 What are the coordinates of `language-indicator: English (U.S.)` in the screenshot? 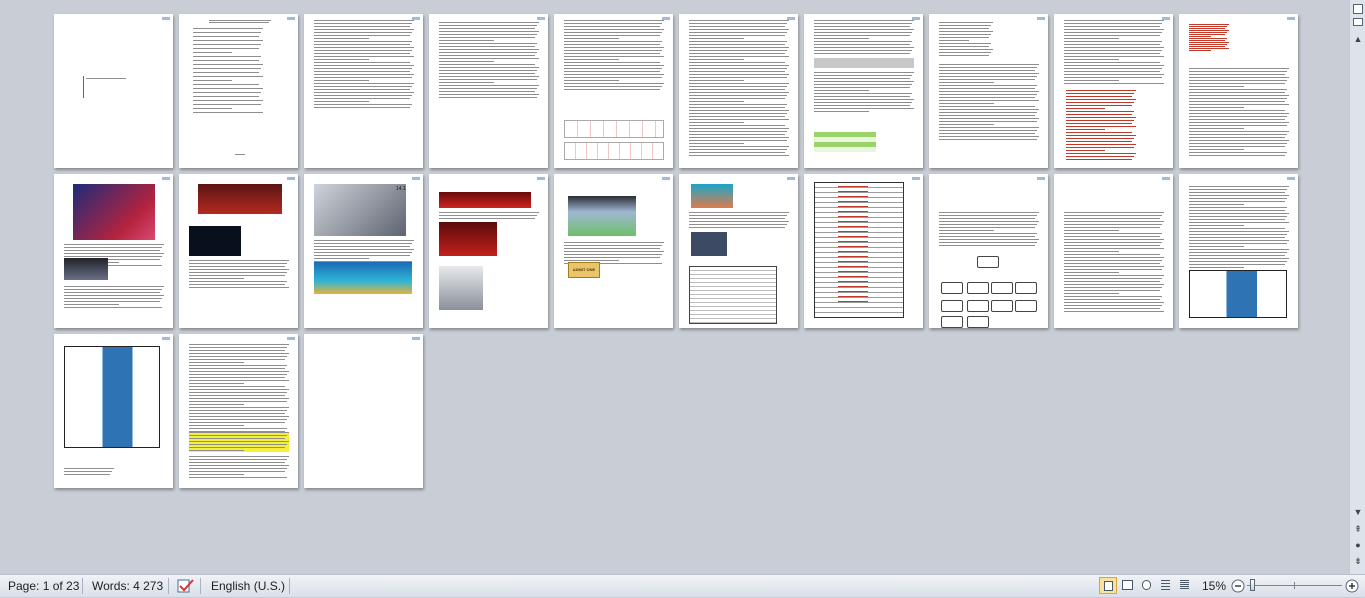 It's located at (248, 586).